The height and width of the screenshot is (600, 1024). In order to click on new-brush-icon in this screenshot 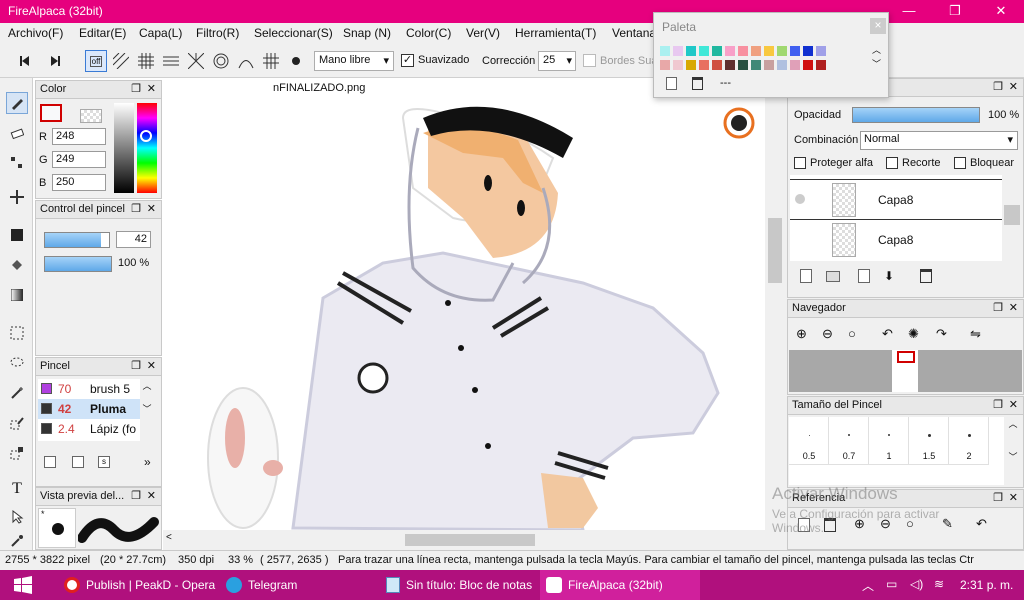, I will do `click(50, 462)`.